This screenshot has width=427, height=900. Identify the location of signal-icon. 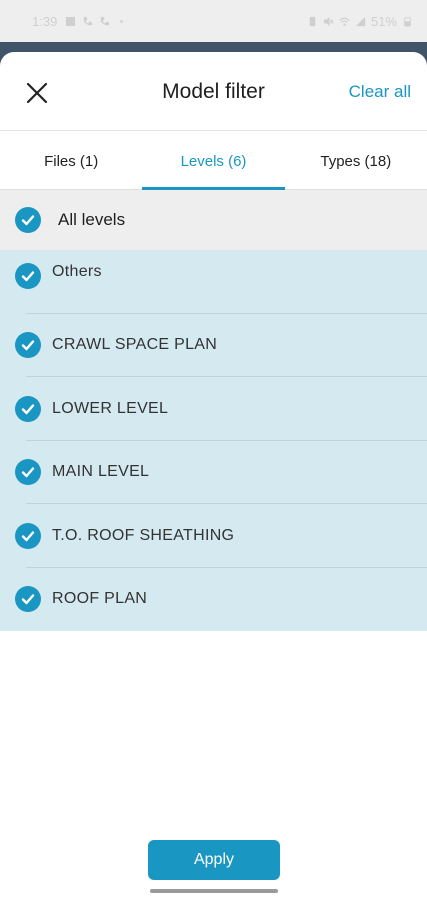
(360, 21).